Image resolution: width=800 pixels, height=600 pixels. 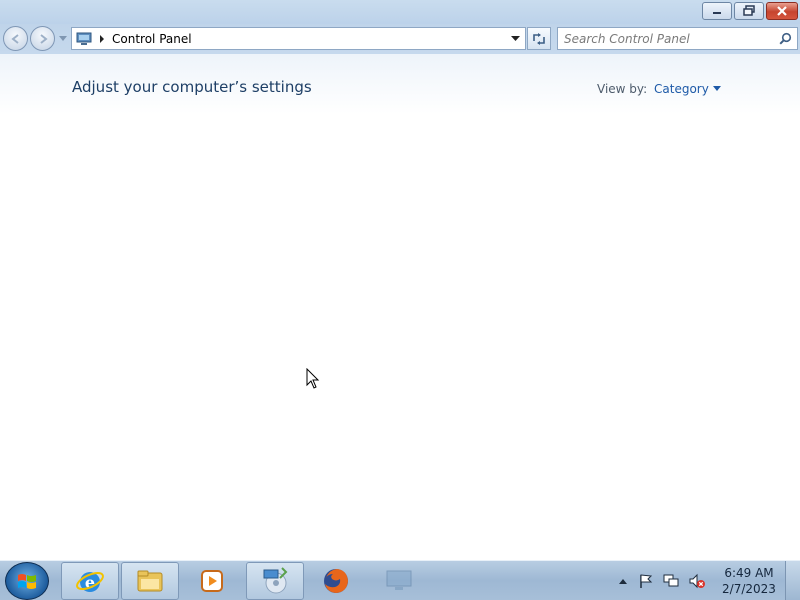 I want to click on minimize-icon, so click(x=717, y=13).